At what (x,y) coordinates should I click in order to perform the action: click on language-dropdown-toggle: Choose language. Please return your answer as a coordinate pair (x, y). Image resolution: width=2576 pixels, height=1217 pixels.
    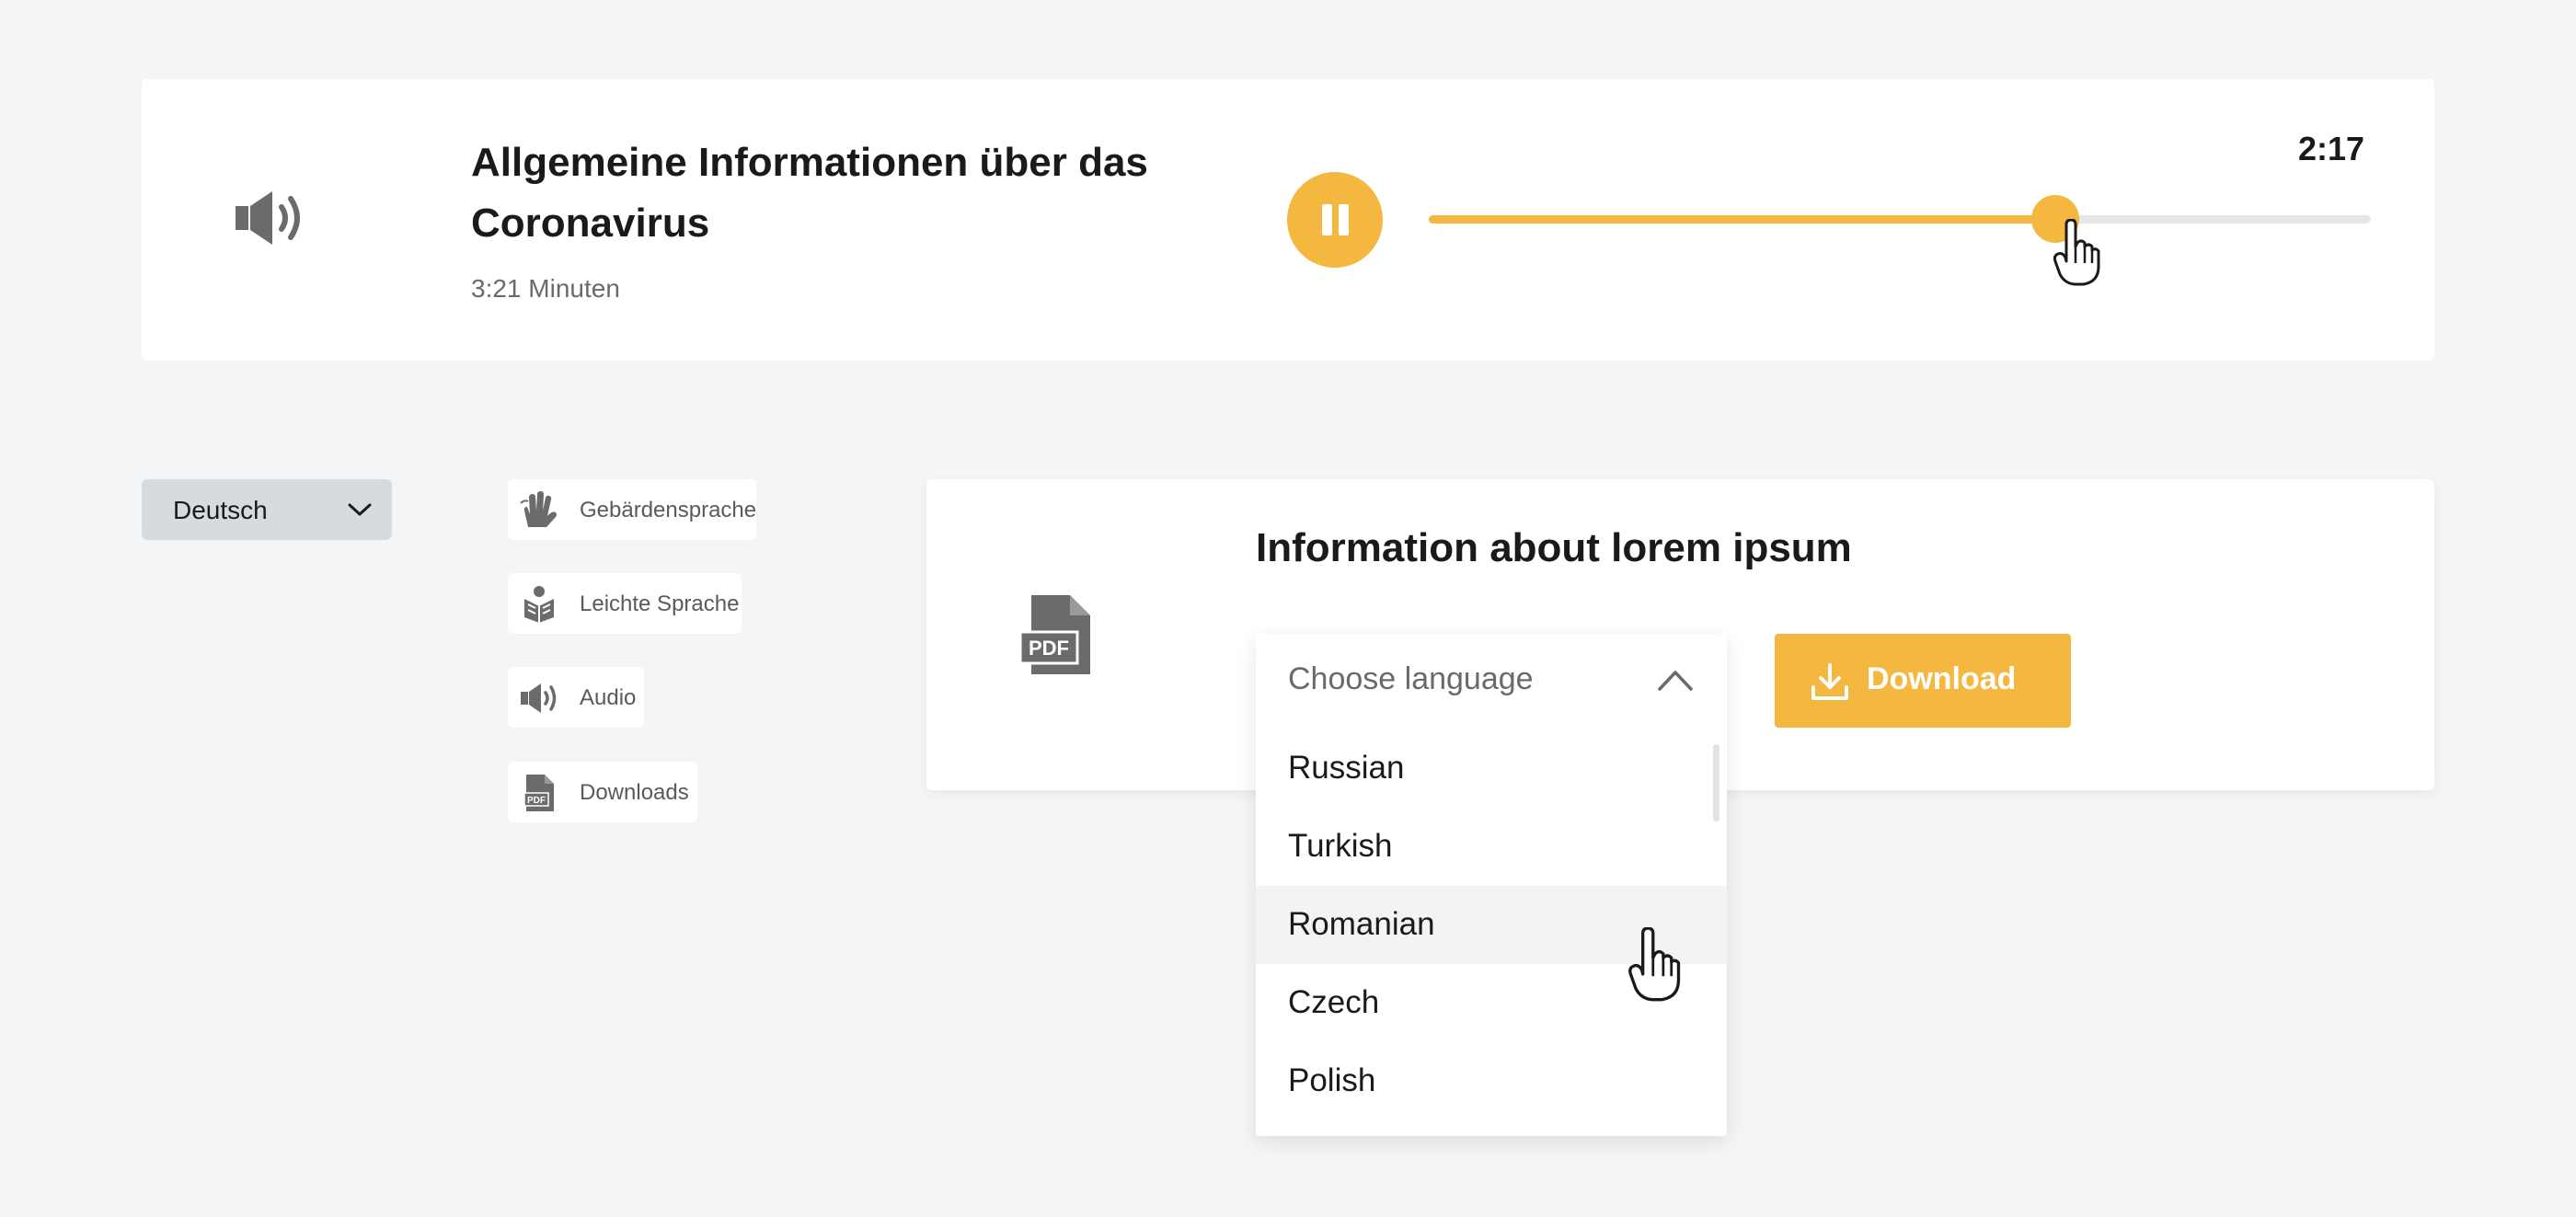
    Looking at the image, I should click on (1491, 681).